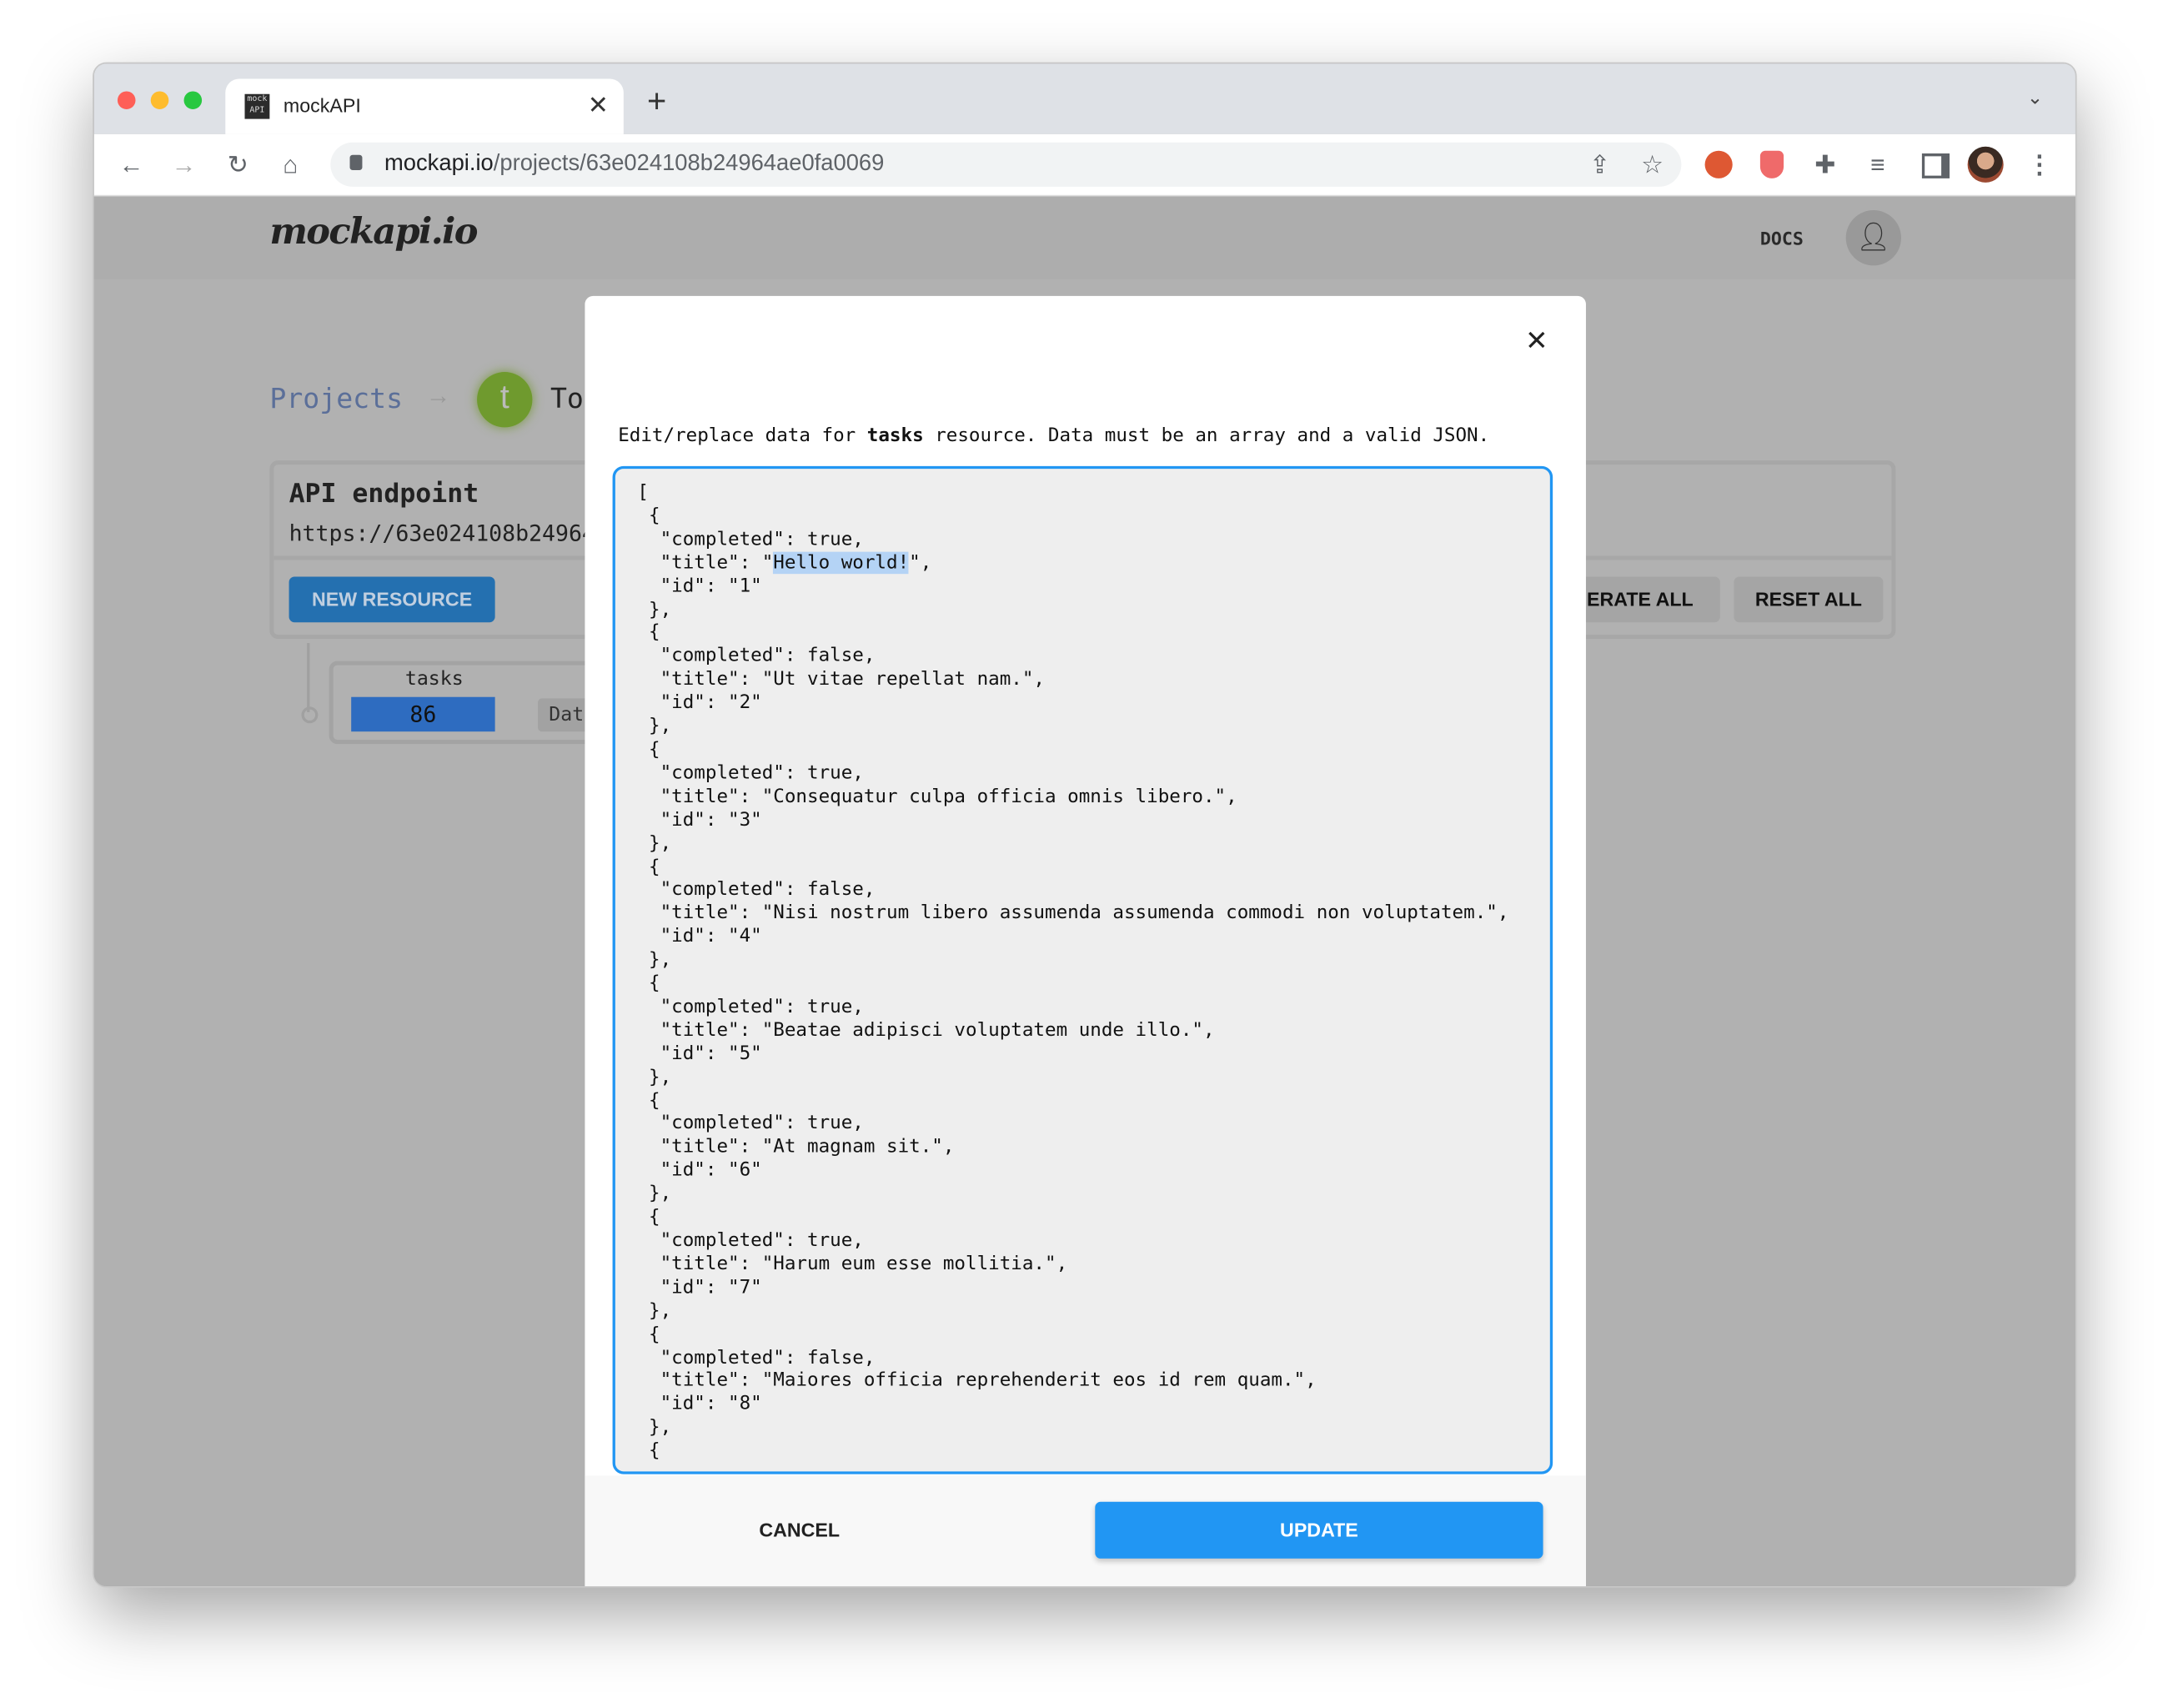 Image resolution: width=2168 pixels, height=1708 pixels. Describe the element at coordinates (689, 163) in the screenshot. I see `url-path: /projects/63e024108b24964ae0fa0069` at that location.